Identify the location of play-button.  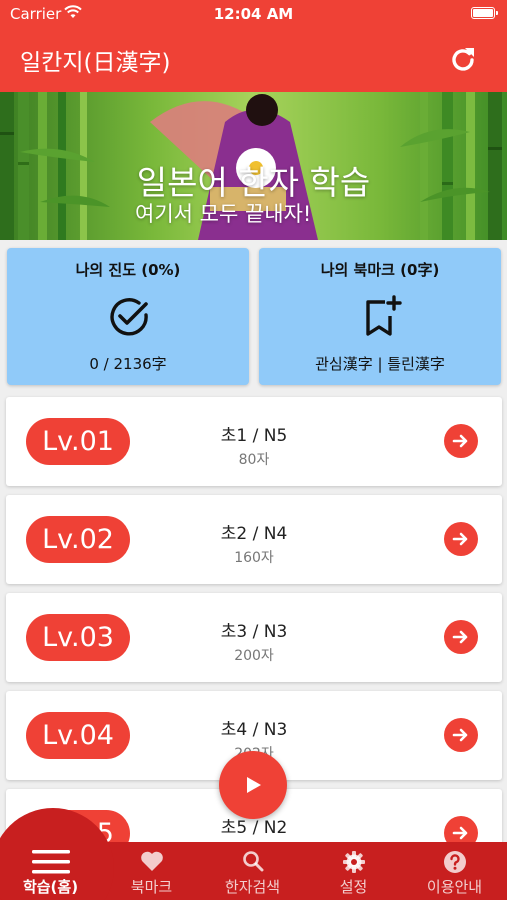
(253, 785).